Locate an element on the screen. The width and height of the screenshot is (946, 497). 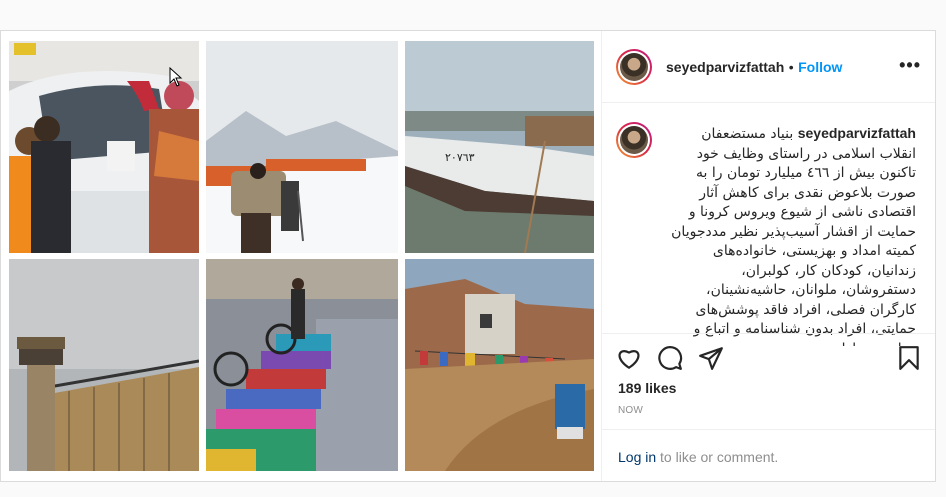
login-link: Log in is located at coordinates (637, 457).